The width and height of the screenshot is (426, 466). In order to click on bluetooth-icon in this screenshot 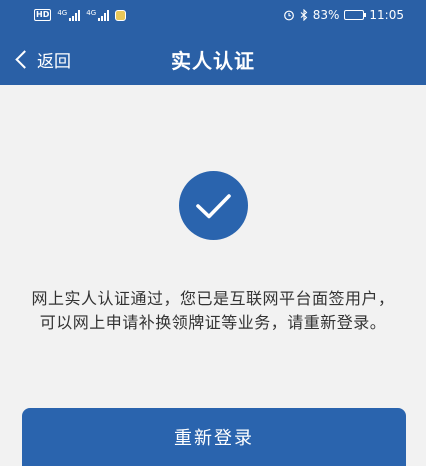, I will do `click(304, 15)`.